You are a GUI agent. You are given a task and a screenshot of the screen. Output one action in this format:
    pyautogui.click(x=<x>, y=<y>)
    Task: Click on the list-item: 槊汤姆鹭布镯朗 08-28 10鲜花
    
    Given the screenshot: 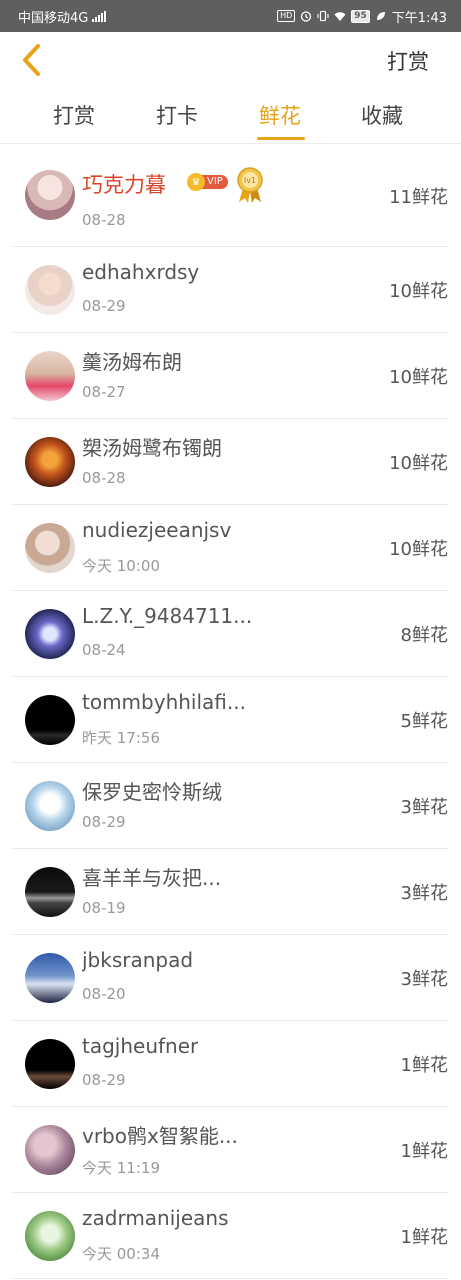 What is the action you would take?
    pyautogui.click(x=230, y=462)
    